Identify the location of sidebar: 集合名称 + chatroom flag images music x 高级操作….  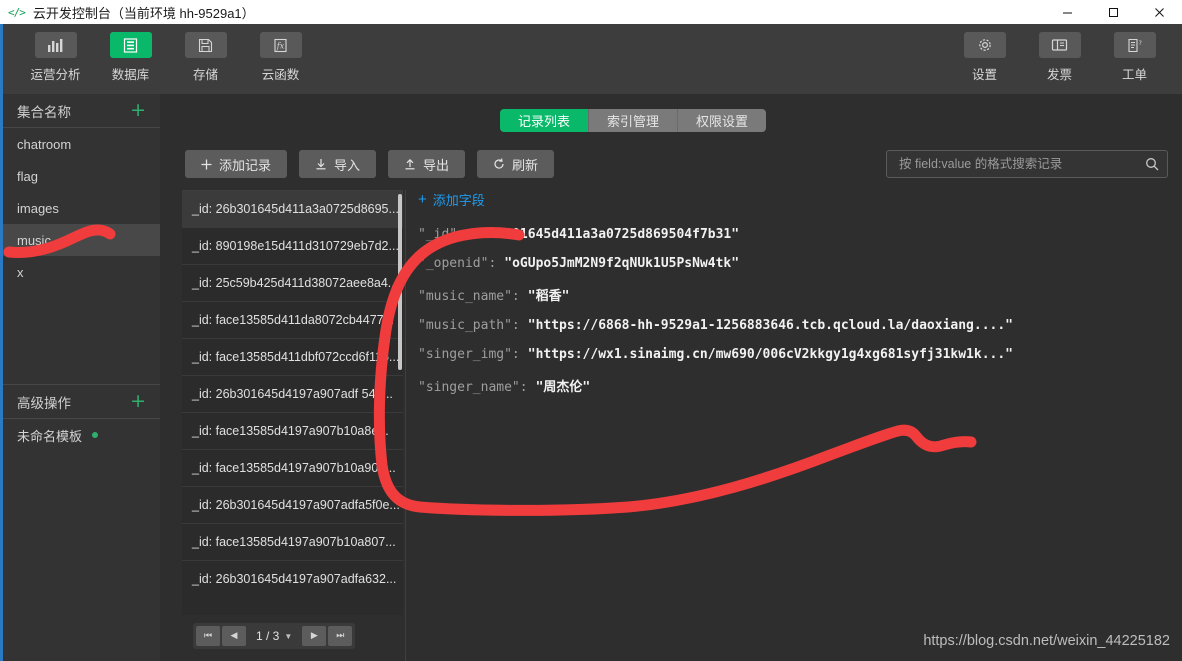
(81, 377).